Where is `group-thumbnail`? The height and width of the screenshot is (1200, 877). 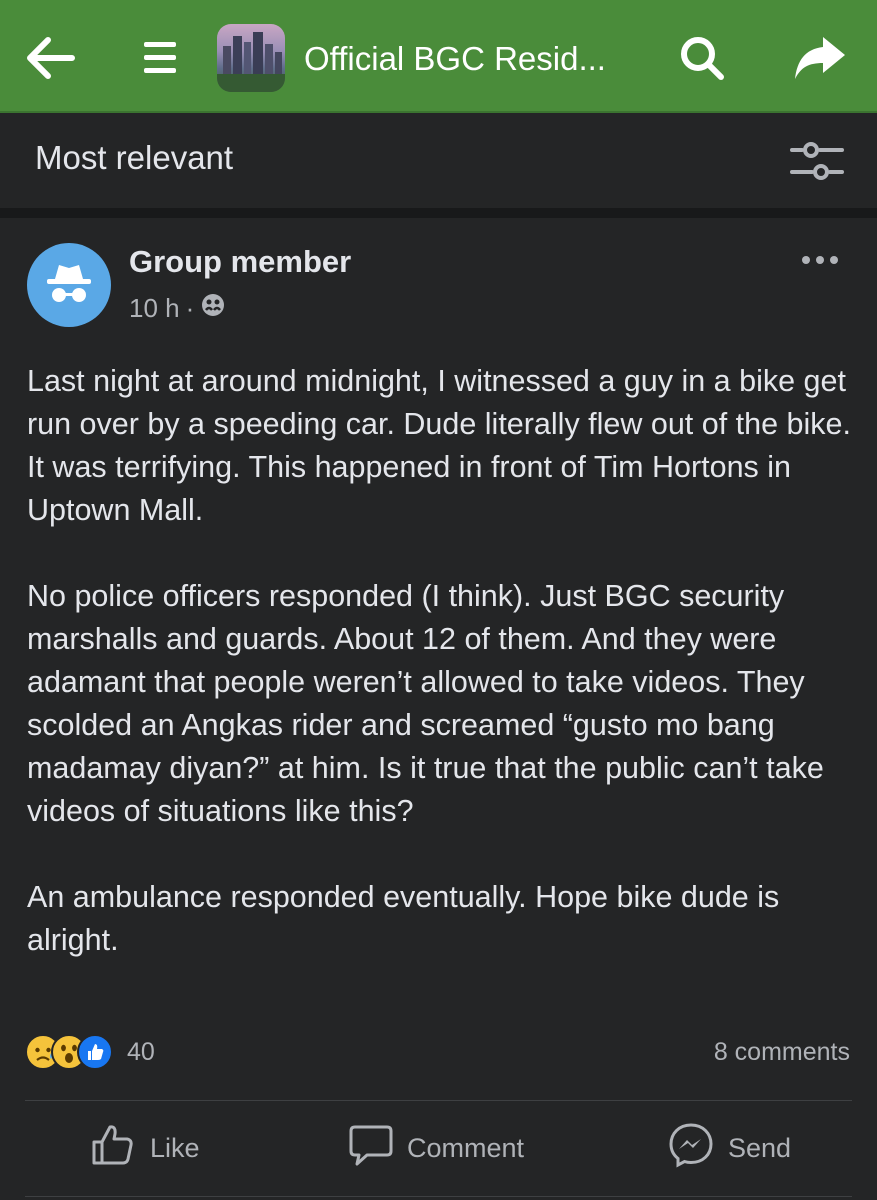
group-thumbnail is located at coordinates (251, 58).